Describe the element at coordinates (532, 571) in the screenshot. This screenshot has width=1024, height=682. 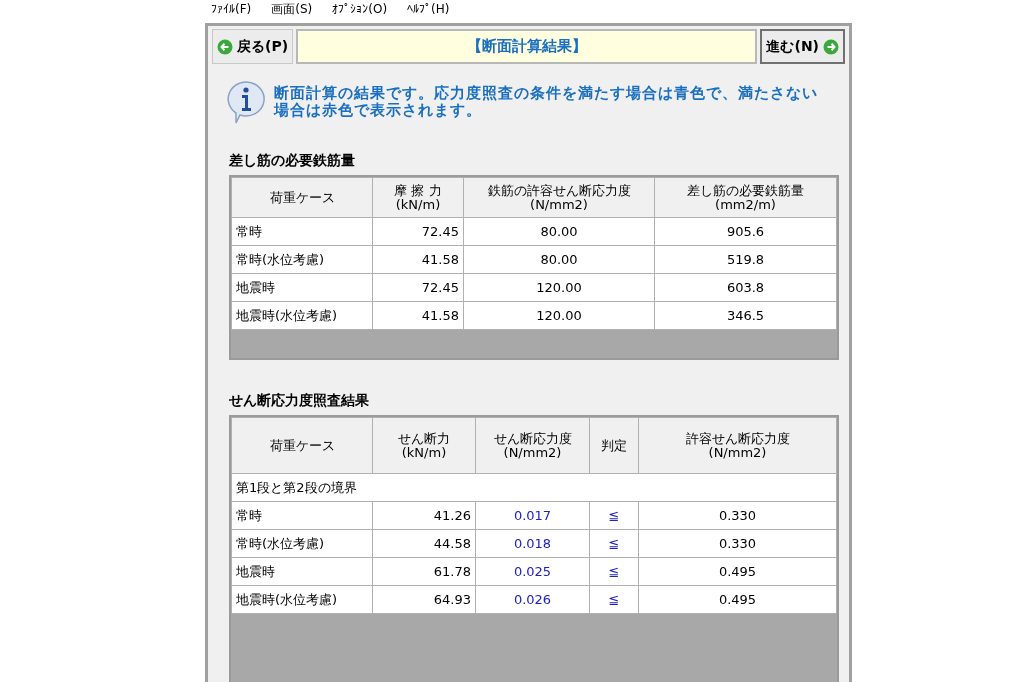
I see `table-cell: 0.025` at that location.